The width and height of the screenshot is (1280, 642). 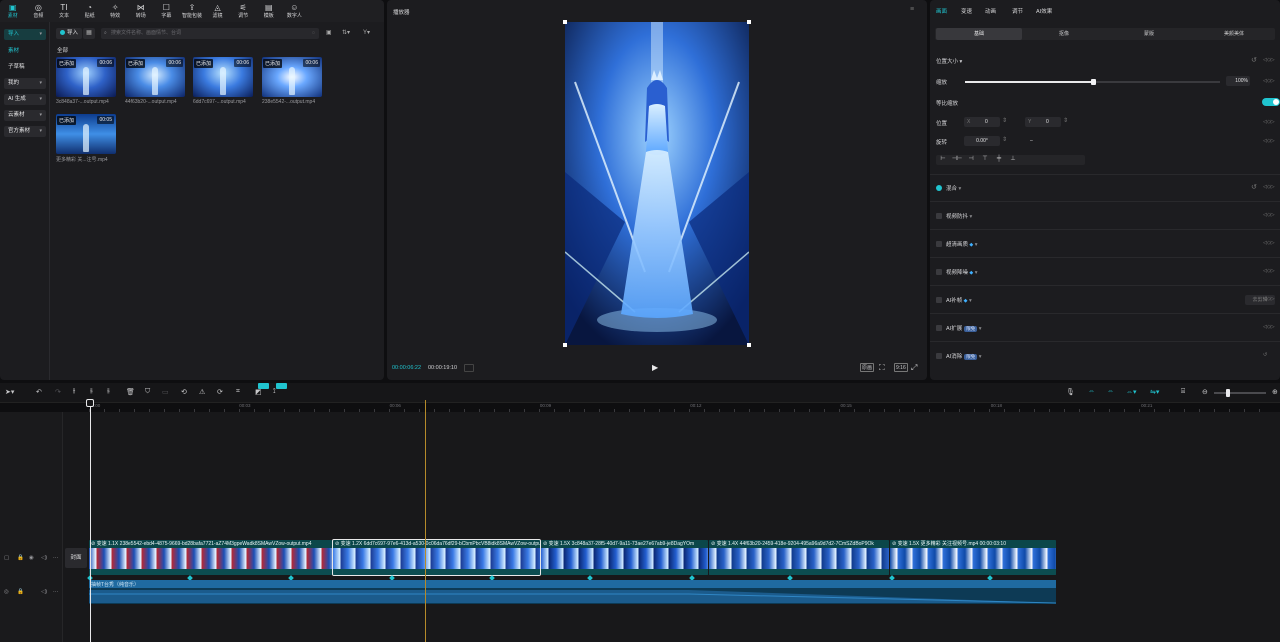 I want to click on search-input: ⌕ 搜索文件名称、画面情节、台词 ◌, so click(x=210, y=33).